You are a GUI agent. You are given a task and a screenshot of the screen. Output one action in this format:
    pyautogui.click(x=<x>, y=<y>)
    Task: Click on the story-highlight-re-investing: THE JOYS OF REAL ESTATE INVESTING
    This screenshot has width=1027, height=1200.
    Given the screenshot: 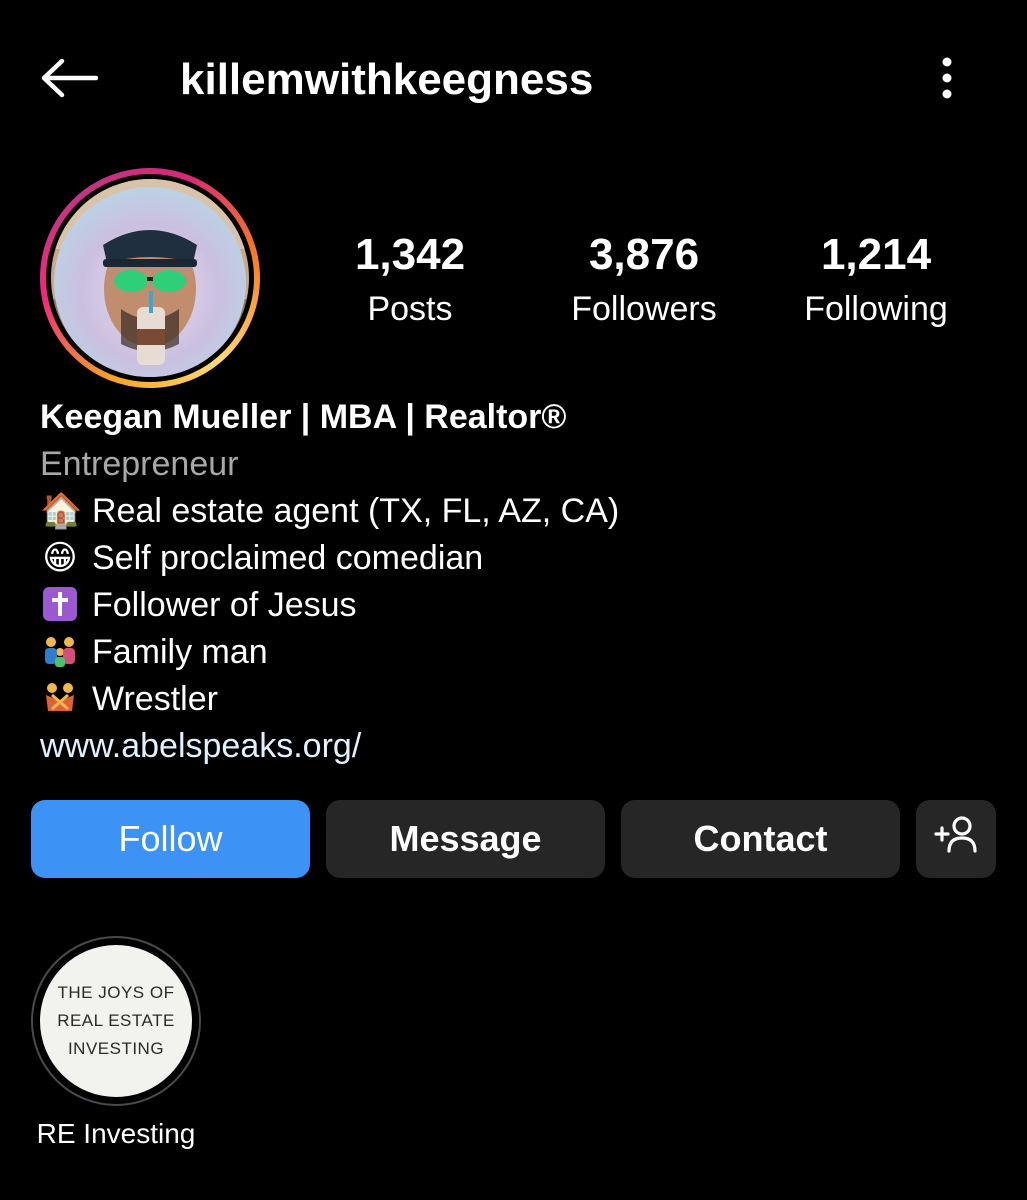 What is the action you would take?
    pyautogui.click(x=116, y=1021)
    